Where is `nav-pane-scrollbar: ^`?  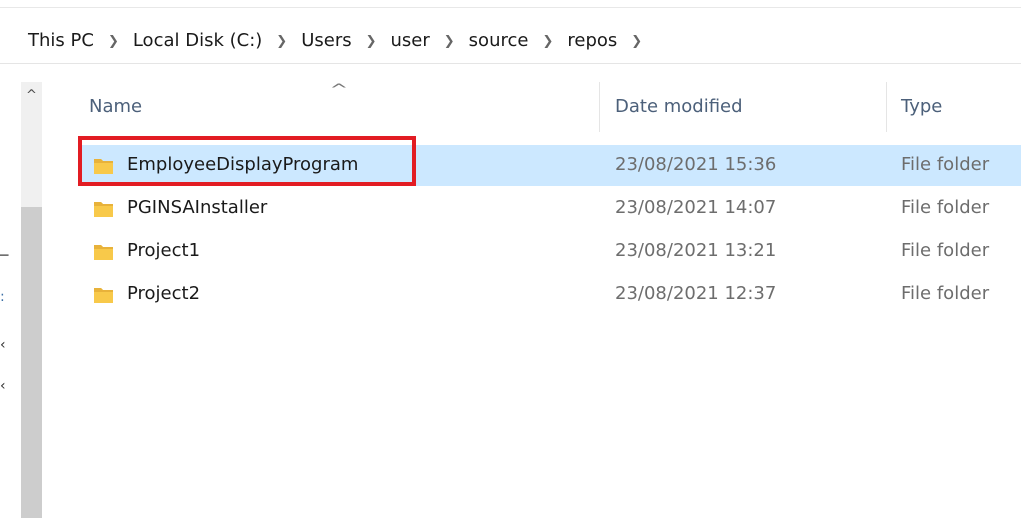 nav-pane-scrollbar: ^ is located at coordinates (31, 300).